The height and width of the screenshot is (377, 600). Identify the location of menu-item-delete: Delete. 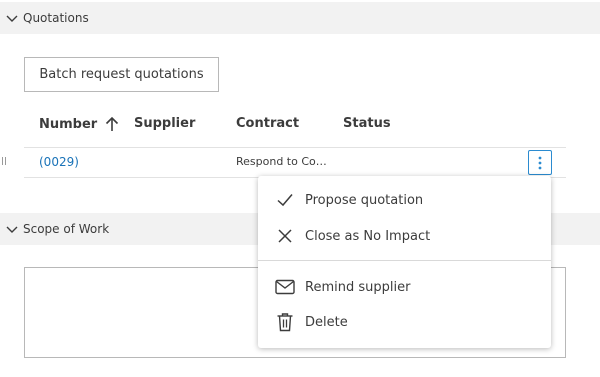
(404, 322).